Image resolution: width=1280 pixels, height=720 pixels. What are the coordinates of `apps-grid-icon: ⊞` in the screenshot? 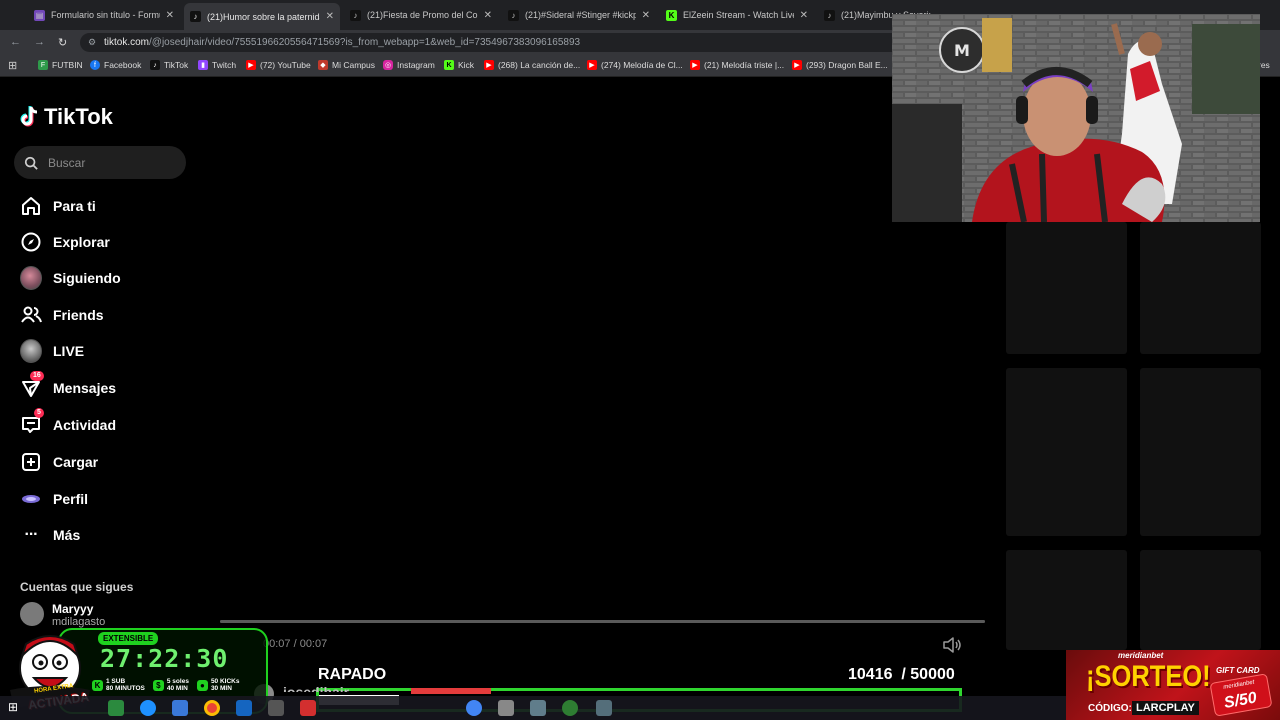 It's located at (12, 65).